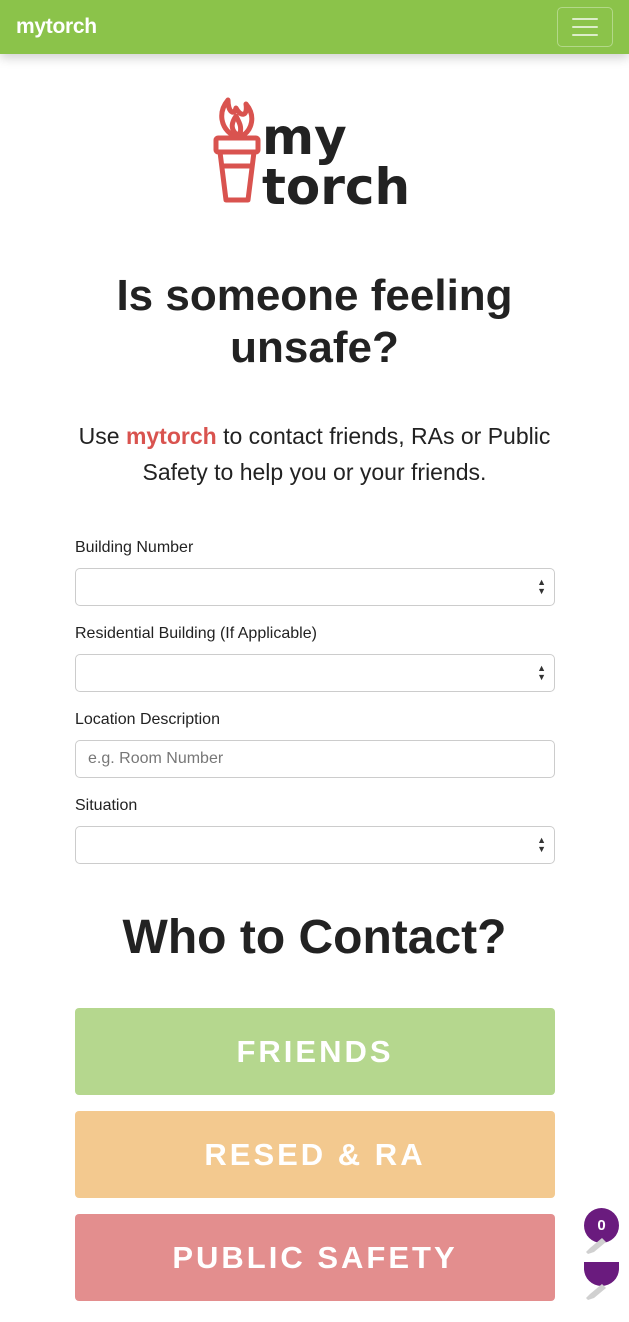  I want to click on intro-brand-accent: mytorch, so click(171, 436).